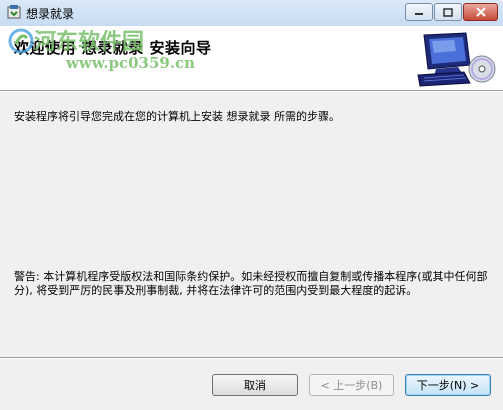  What do you see at coordinates (14, 12) in the screenshot?
I see `installer-app-icon` at bounding box center [14, 12].